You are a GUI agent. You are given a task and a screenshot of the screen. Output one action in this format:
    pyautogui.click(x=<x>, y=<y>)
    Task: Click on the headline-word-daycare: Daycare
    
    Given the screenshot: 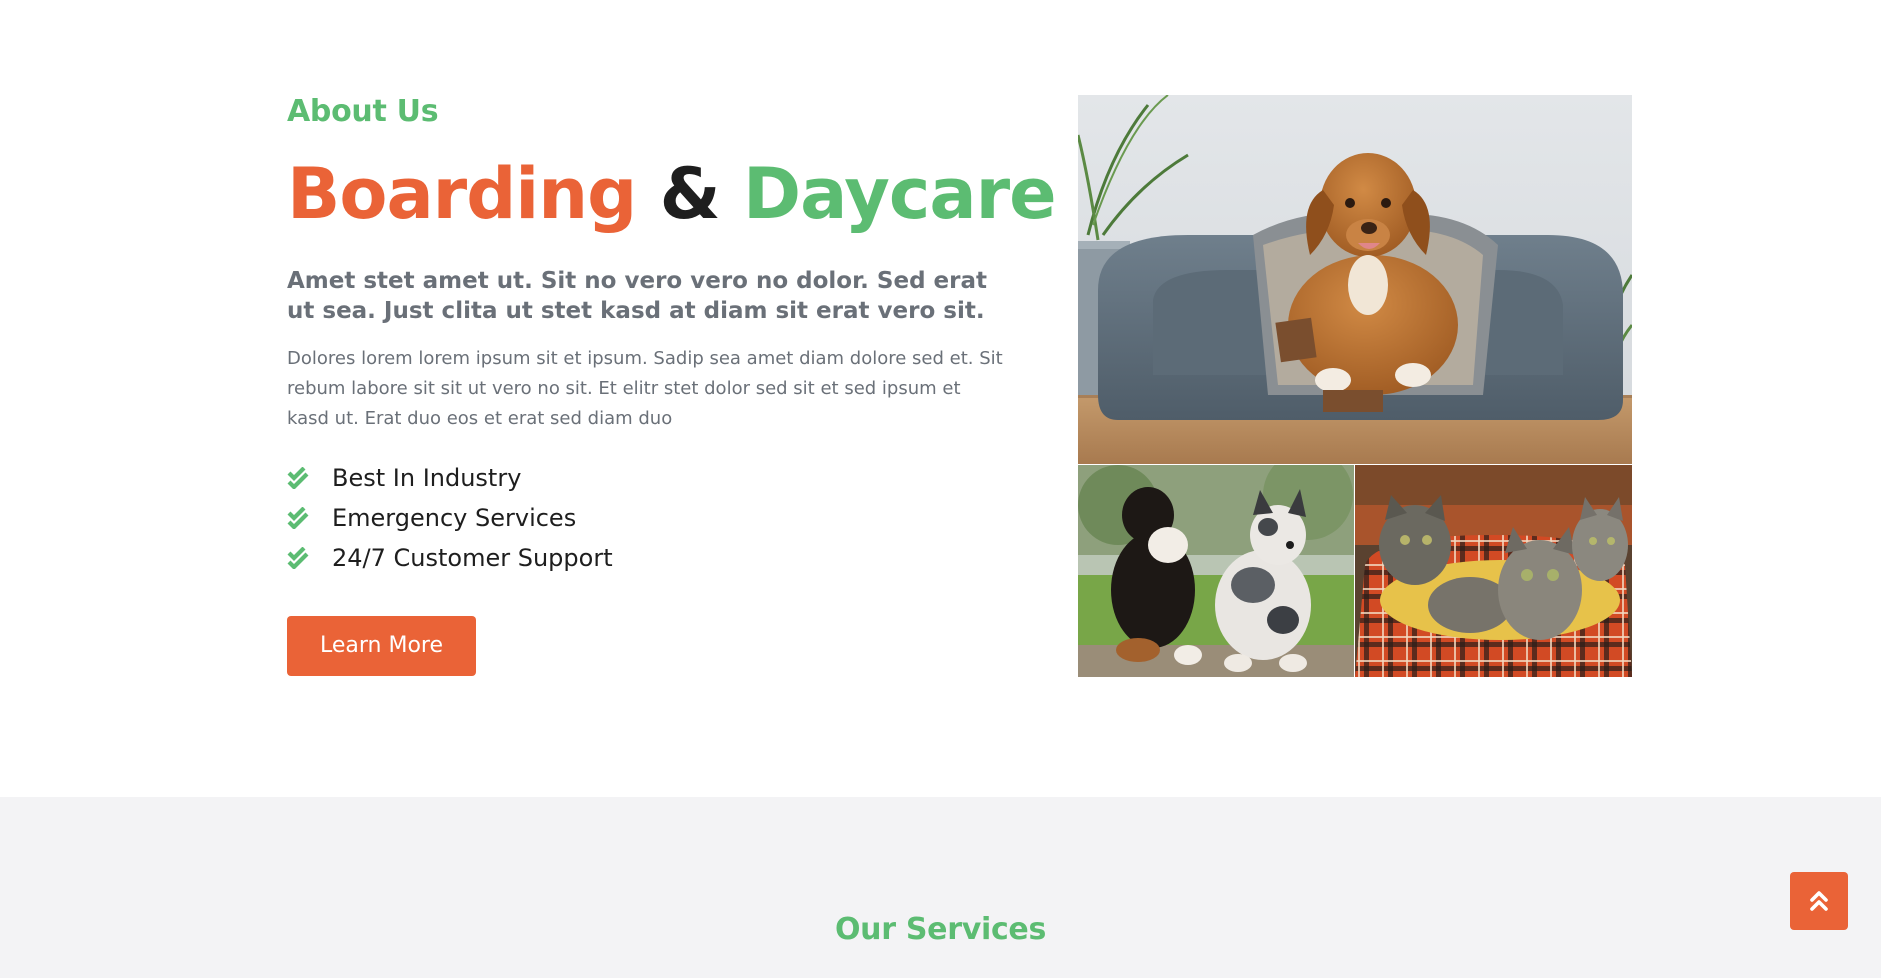 What is the action you would take?
    pyautogui.click(x=900, y=194)
    